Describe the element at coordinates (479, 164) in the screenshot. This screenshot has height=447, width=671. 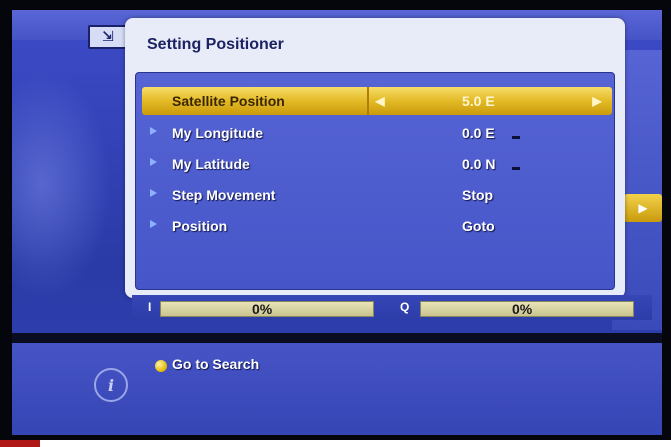
I see `row-value: 0.0 N` at that location.